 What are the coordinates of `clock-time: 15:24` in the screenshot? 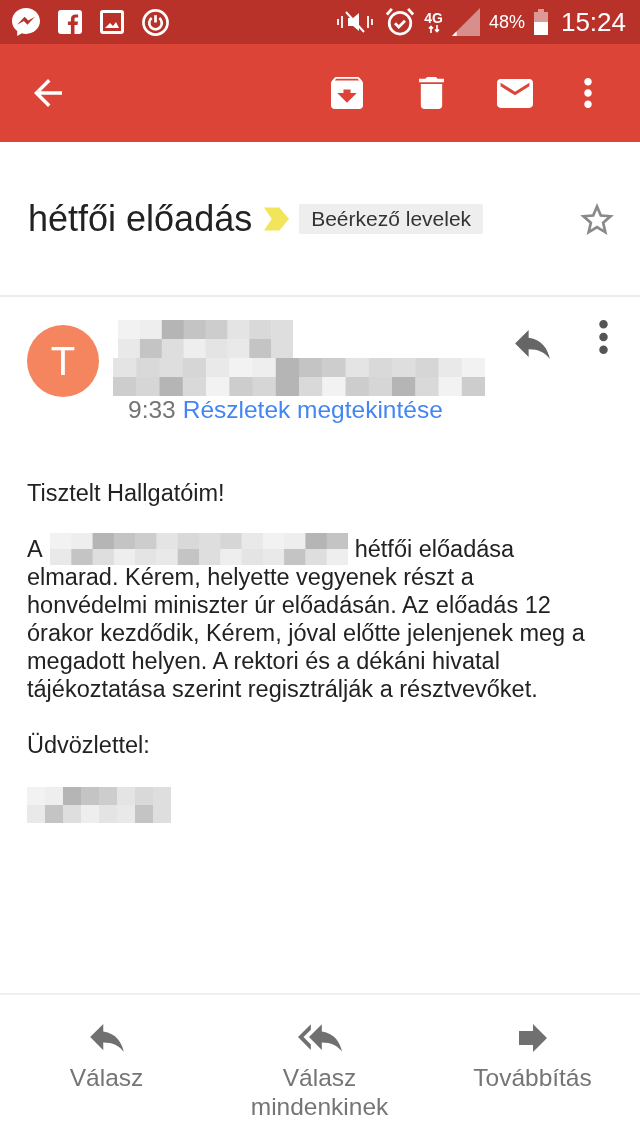 It's located at (593, 22).